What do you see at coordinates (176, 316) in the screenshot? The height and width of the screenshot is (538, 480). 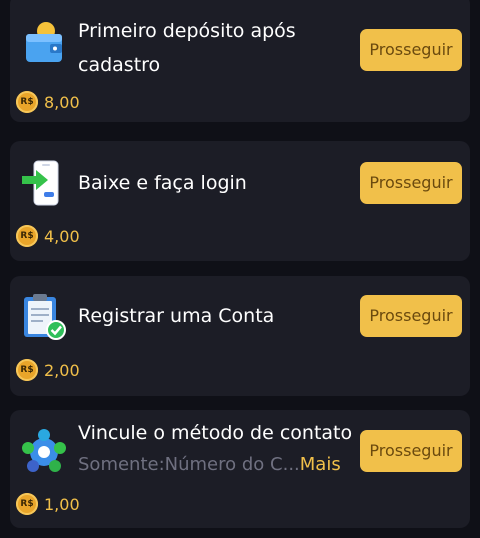 I see `task-title: Registrar uma Conta` at bounding box center [176, 316].